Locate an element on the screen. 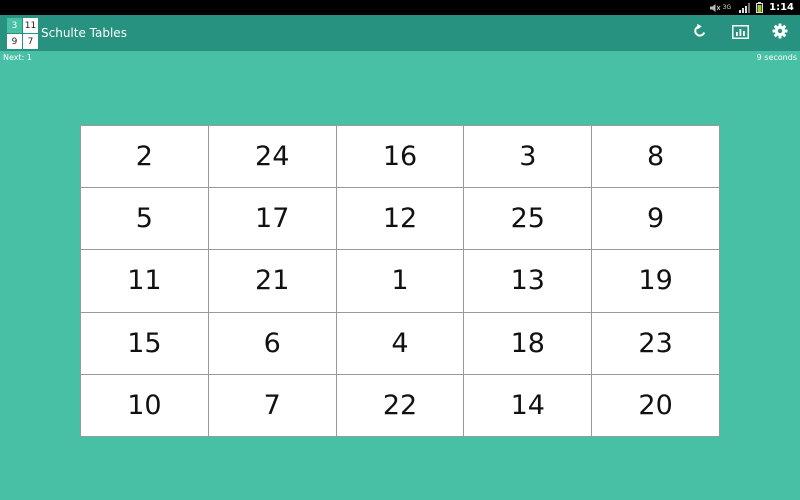 The height and width of the screenshot is (500, 800). gear-icon is located at coordinates (780, 33).